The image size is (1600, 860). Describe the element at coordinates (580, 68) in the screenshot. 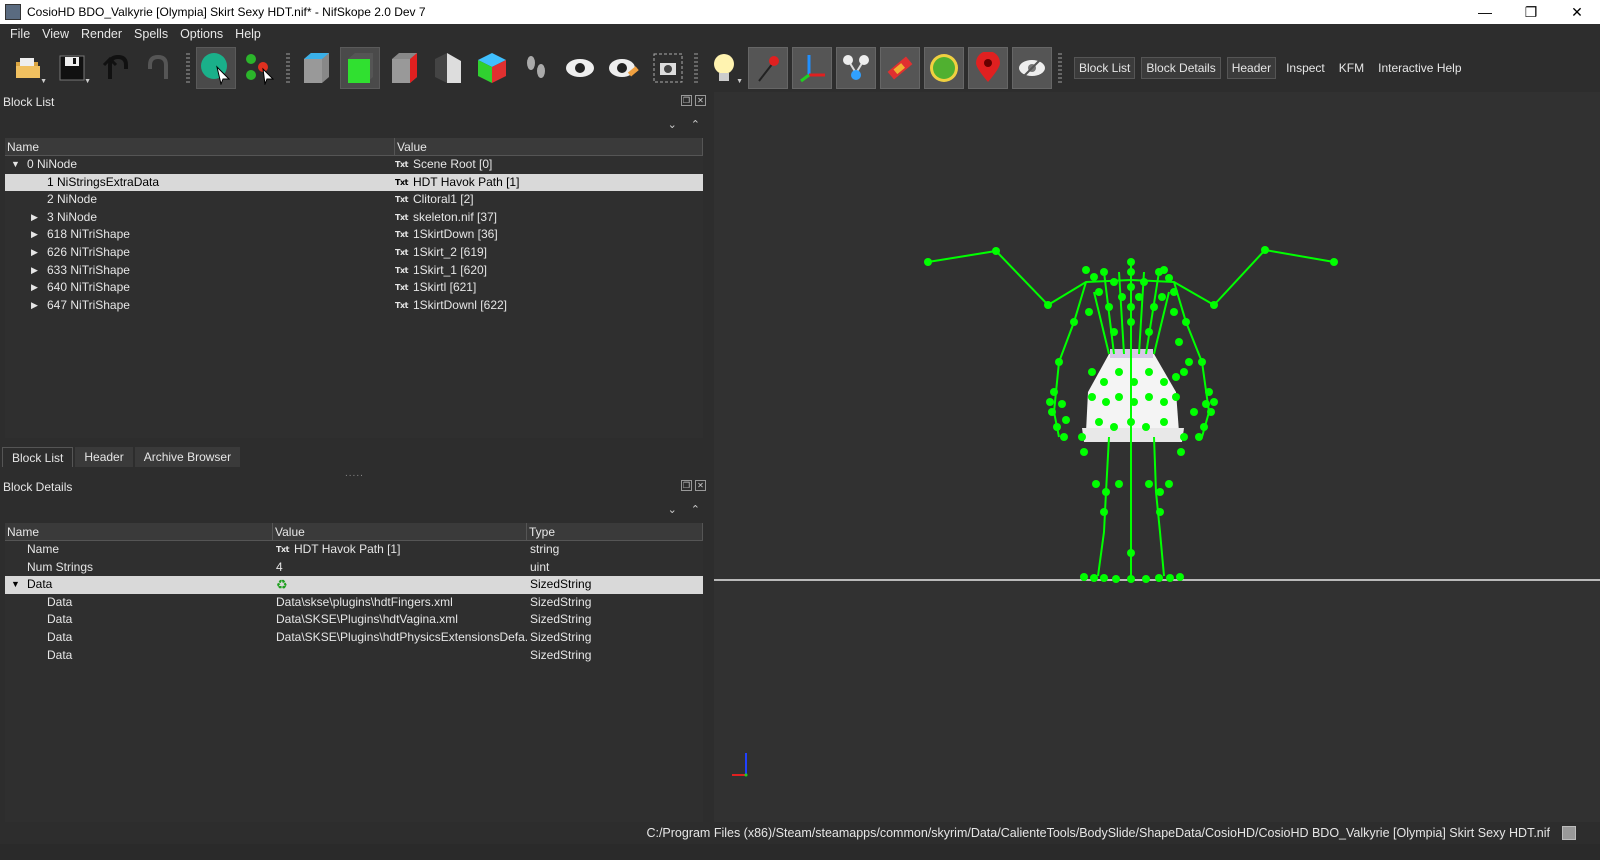

I see `eye-button` at that location.